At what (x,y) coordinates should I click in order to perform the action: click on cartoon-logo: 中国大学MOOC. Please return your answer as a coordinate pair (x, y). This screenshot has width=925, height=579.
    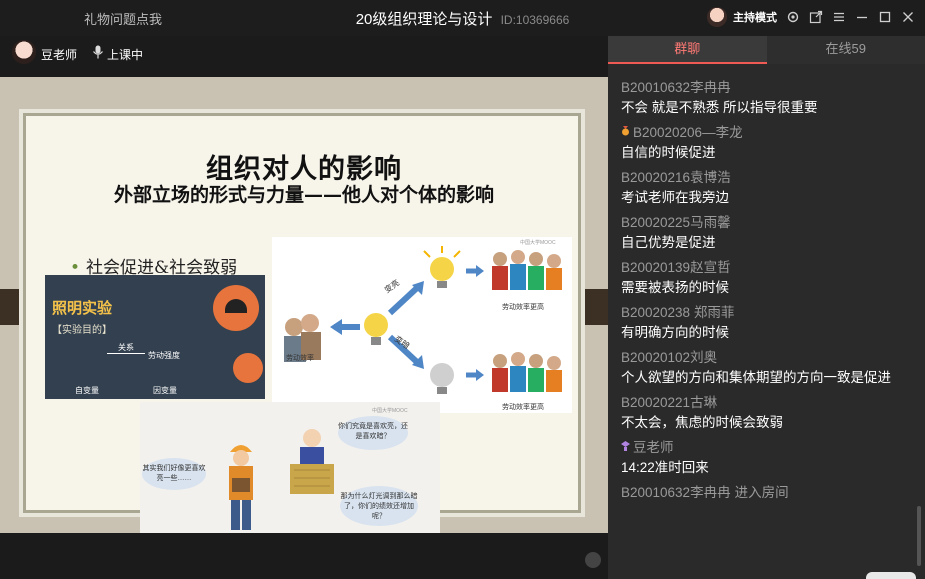
    Looking at the image, I should click on (390, 411).